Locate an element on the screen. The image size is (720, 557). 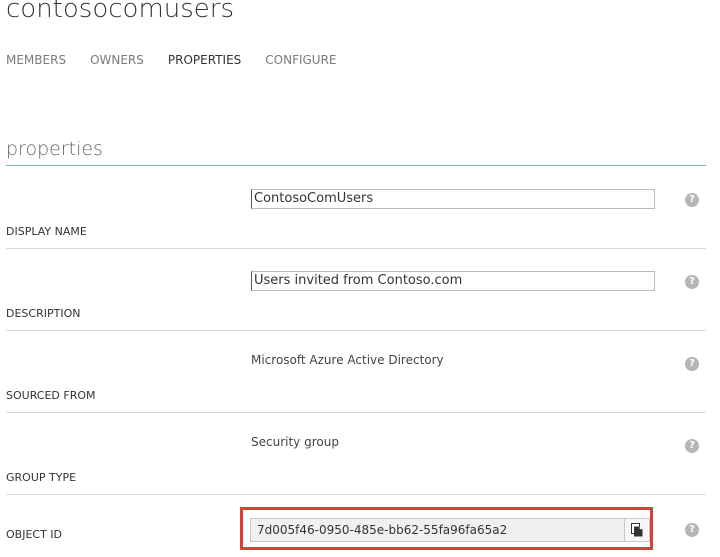
description-input: Users invited from Contoso.com is located at coordinates (453, 281).